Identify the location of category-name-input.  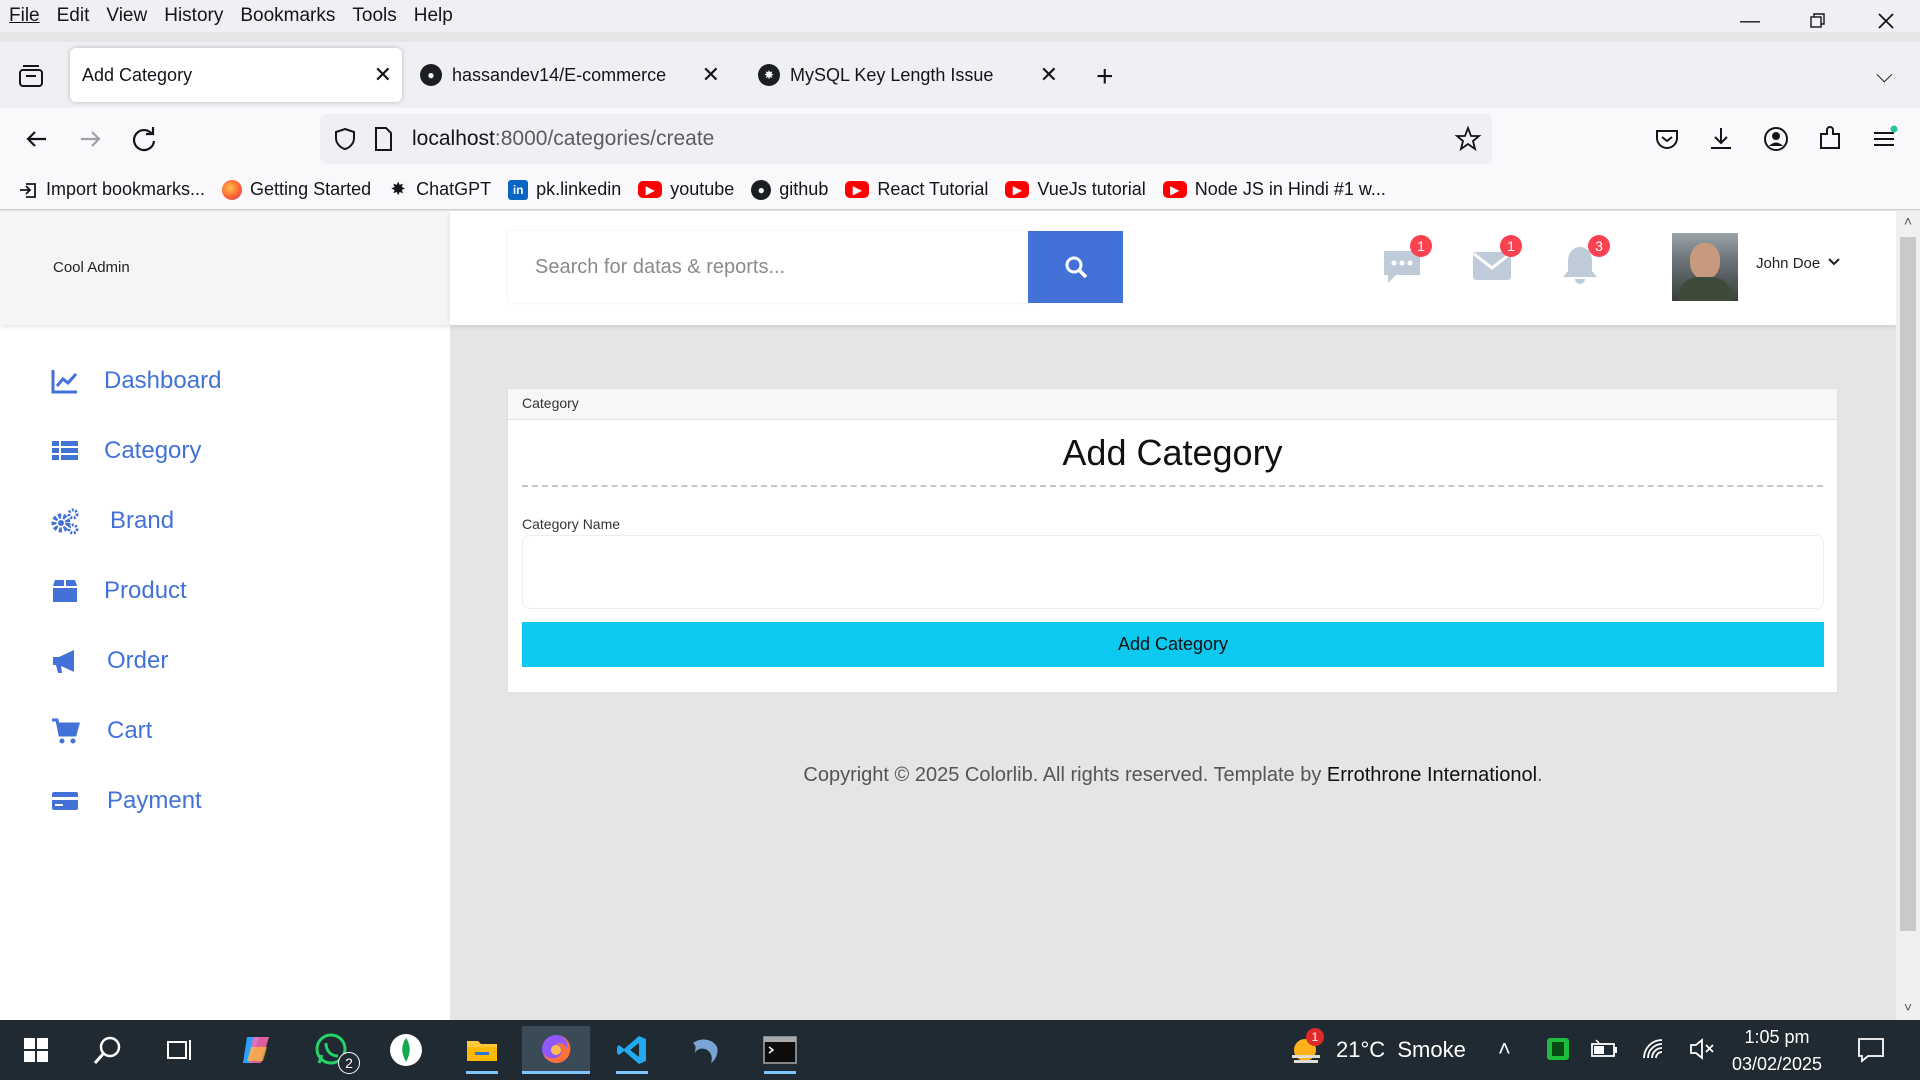
(1173, 572).